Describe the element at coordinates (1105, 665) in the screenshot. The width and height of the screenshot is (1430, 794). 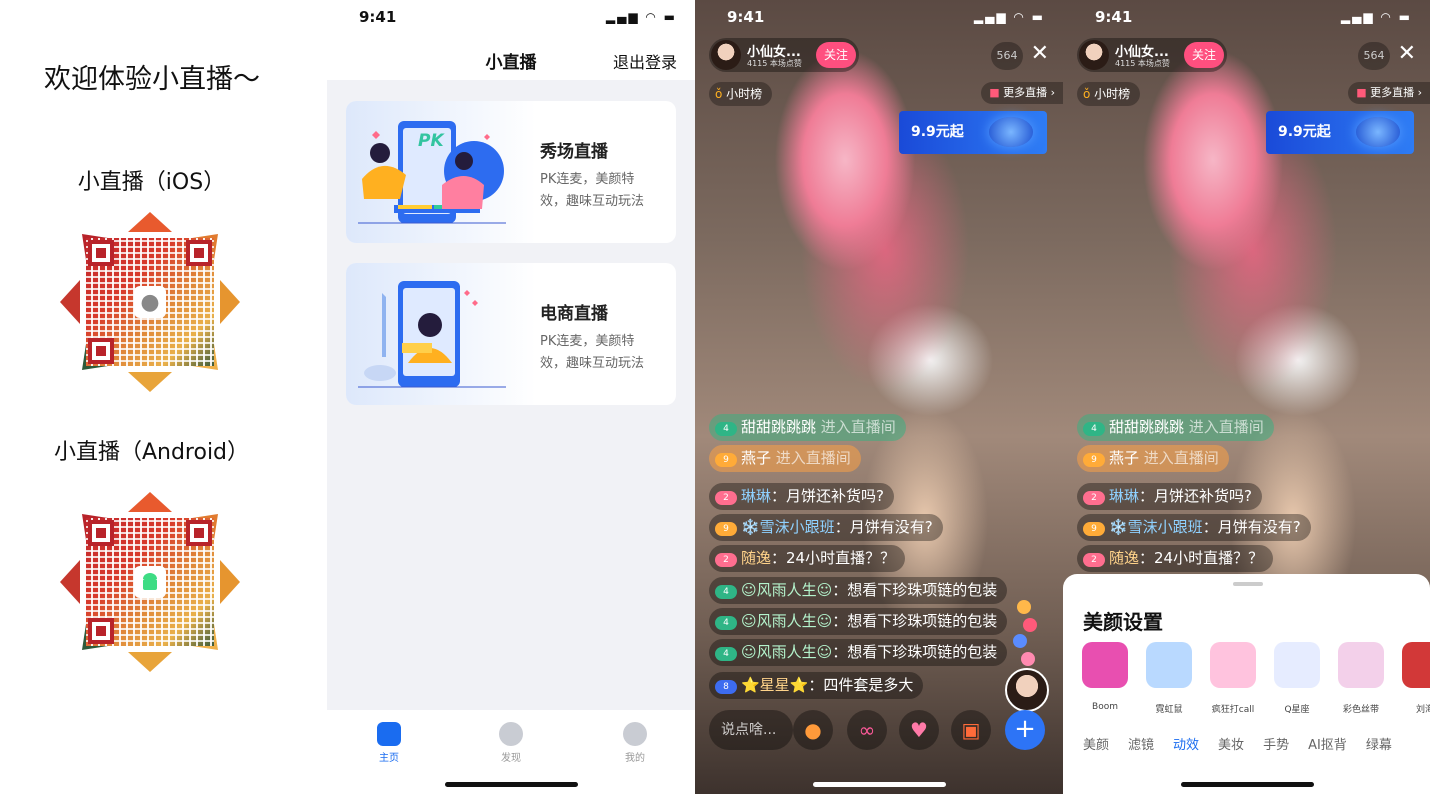
I see `effect-thumbnail-icon` at that location.